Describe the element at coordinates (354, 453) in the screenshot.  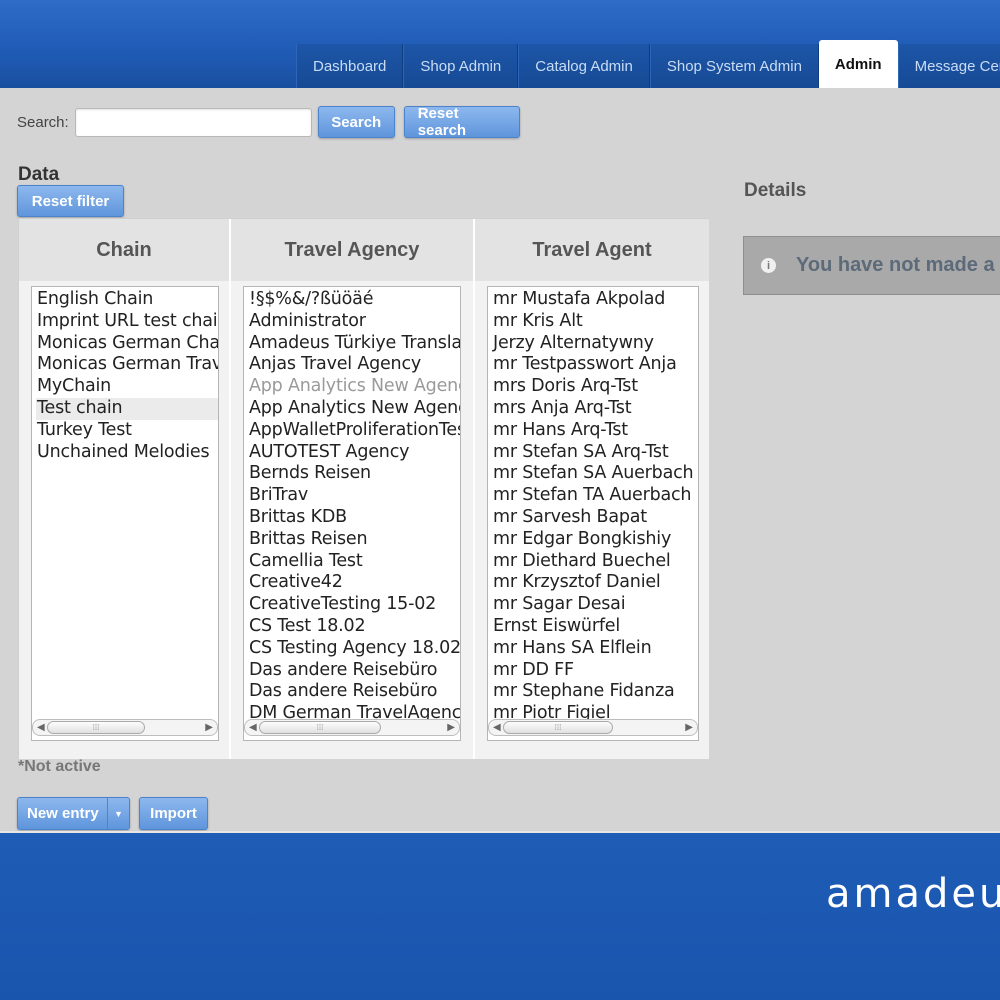
I see `list-item: AUTOTEST Agency` at that location.